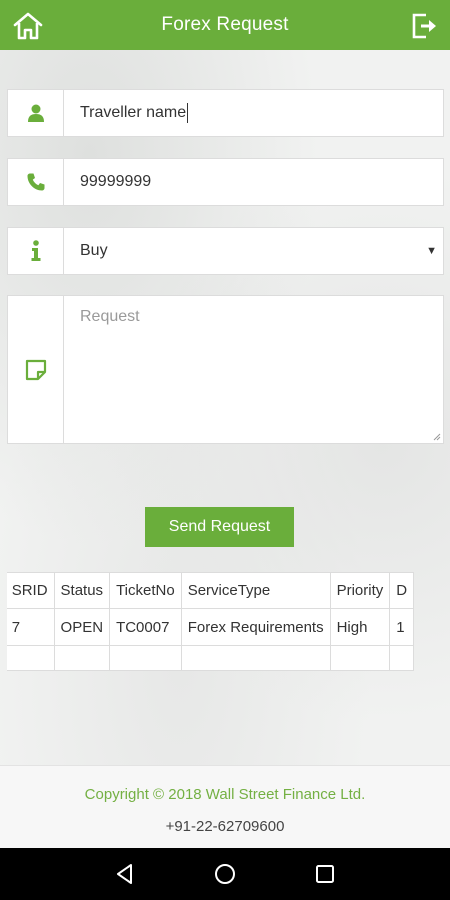  I want to click on table-empty-row, so click(211, 658).